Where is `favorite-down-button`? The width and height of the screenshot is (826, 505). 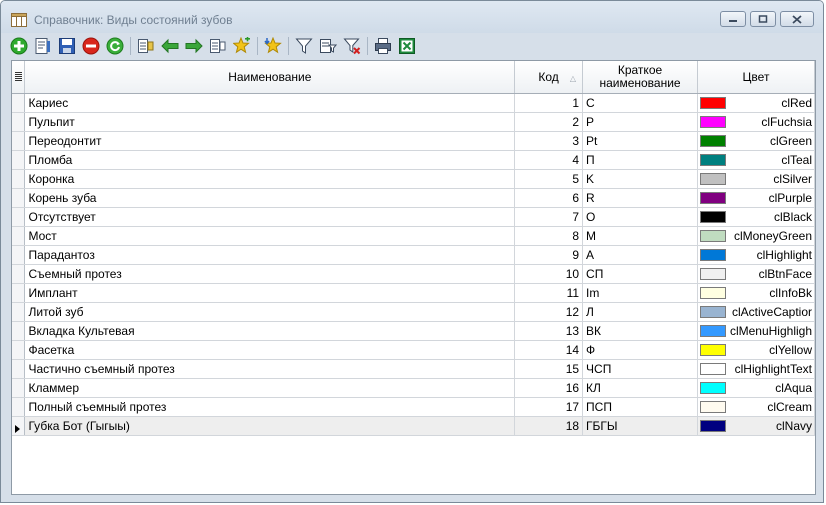 favorite-down-button is located at coordinates (273, 46).